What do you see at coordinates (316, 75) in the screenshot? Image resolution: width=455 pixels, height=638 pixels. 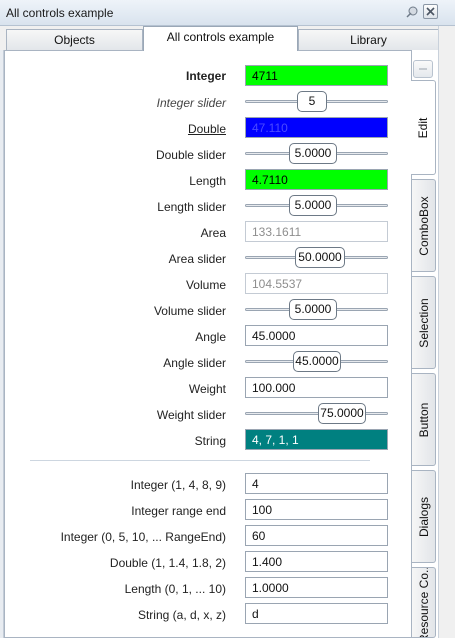 I see `integer-input: 4711` at bounding box center [316, 75].